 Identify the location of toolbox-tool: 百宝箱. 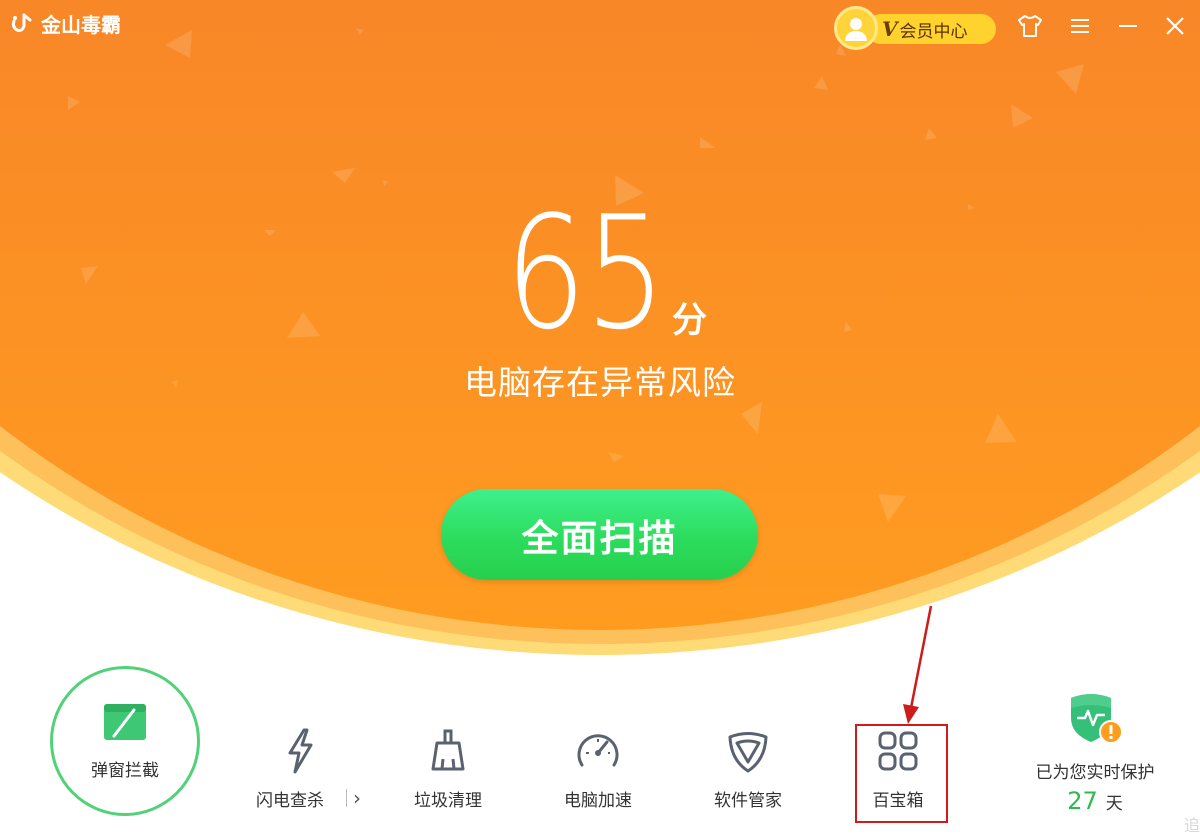
(898, 768).